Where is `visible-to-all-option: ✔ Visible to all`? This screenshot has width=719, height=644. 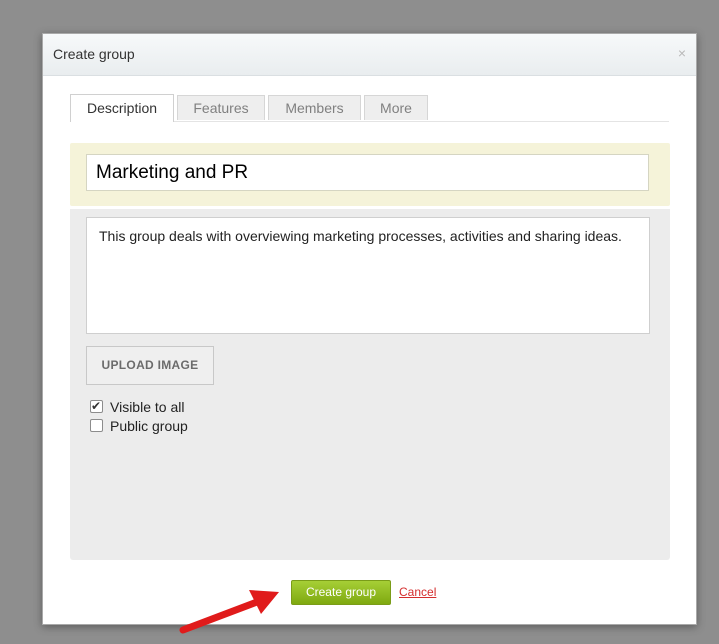
visible-to-all-option: ✔ Visible to all is located at coordinates (137, 407).